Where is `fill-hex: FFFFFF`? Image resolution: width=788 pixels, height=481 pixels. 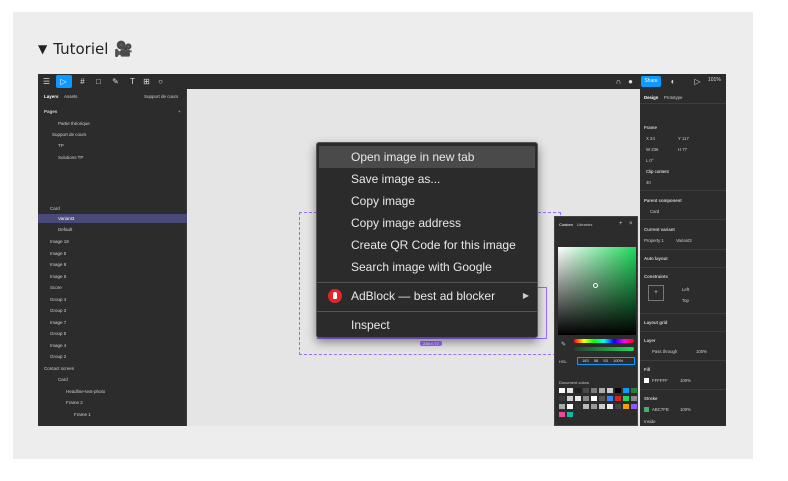 fill-hex: FFFFFF is located at coordinates (660, 380).